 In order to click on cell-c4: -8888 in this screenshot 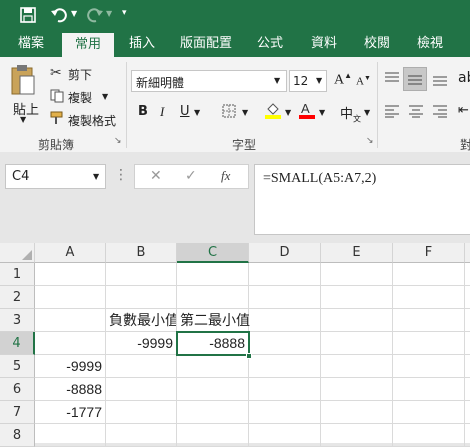, I will do `click(213, 343)`.